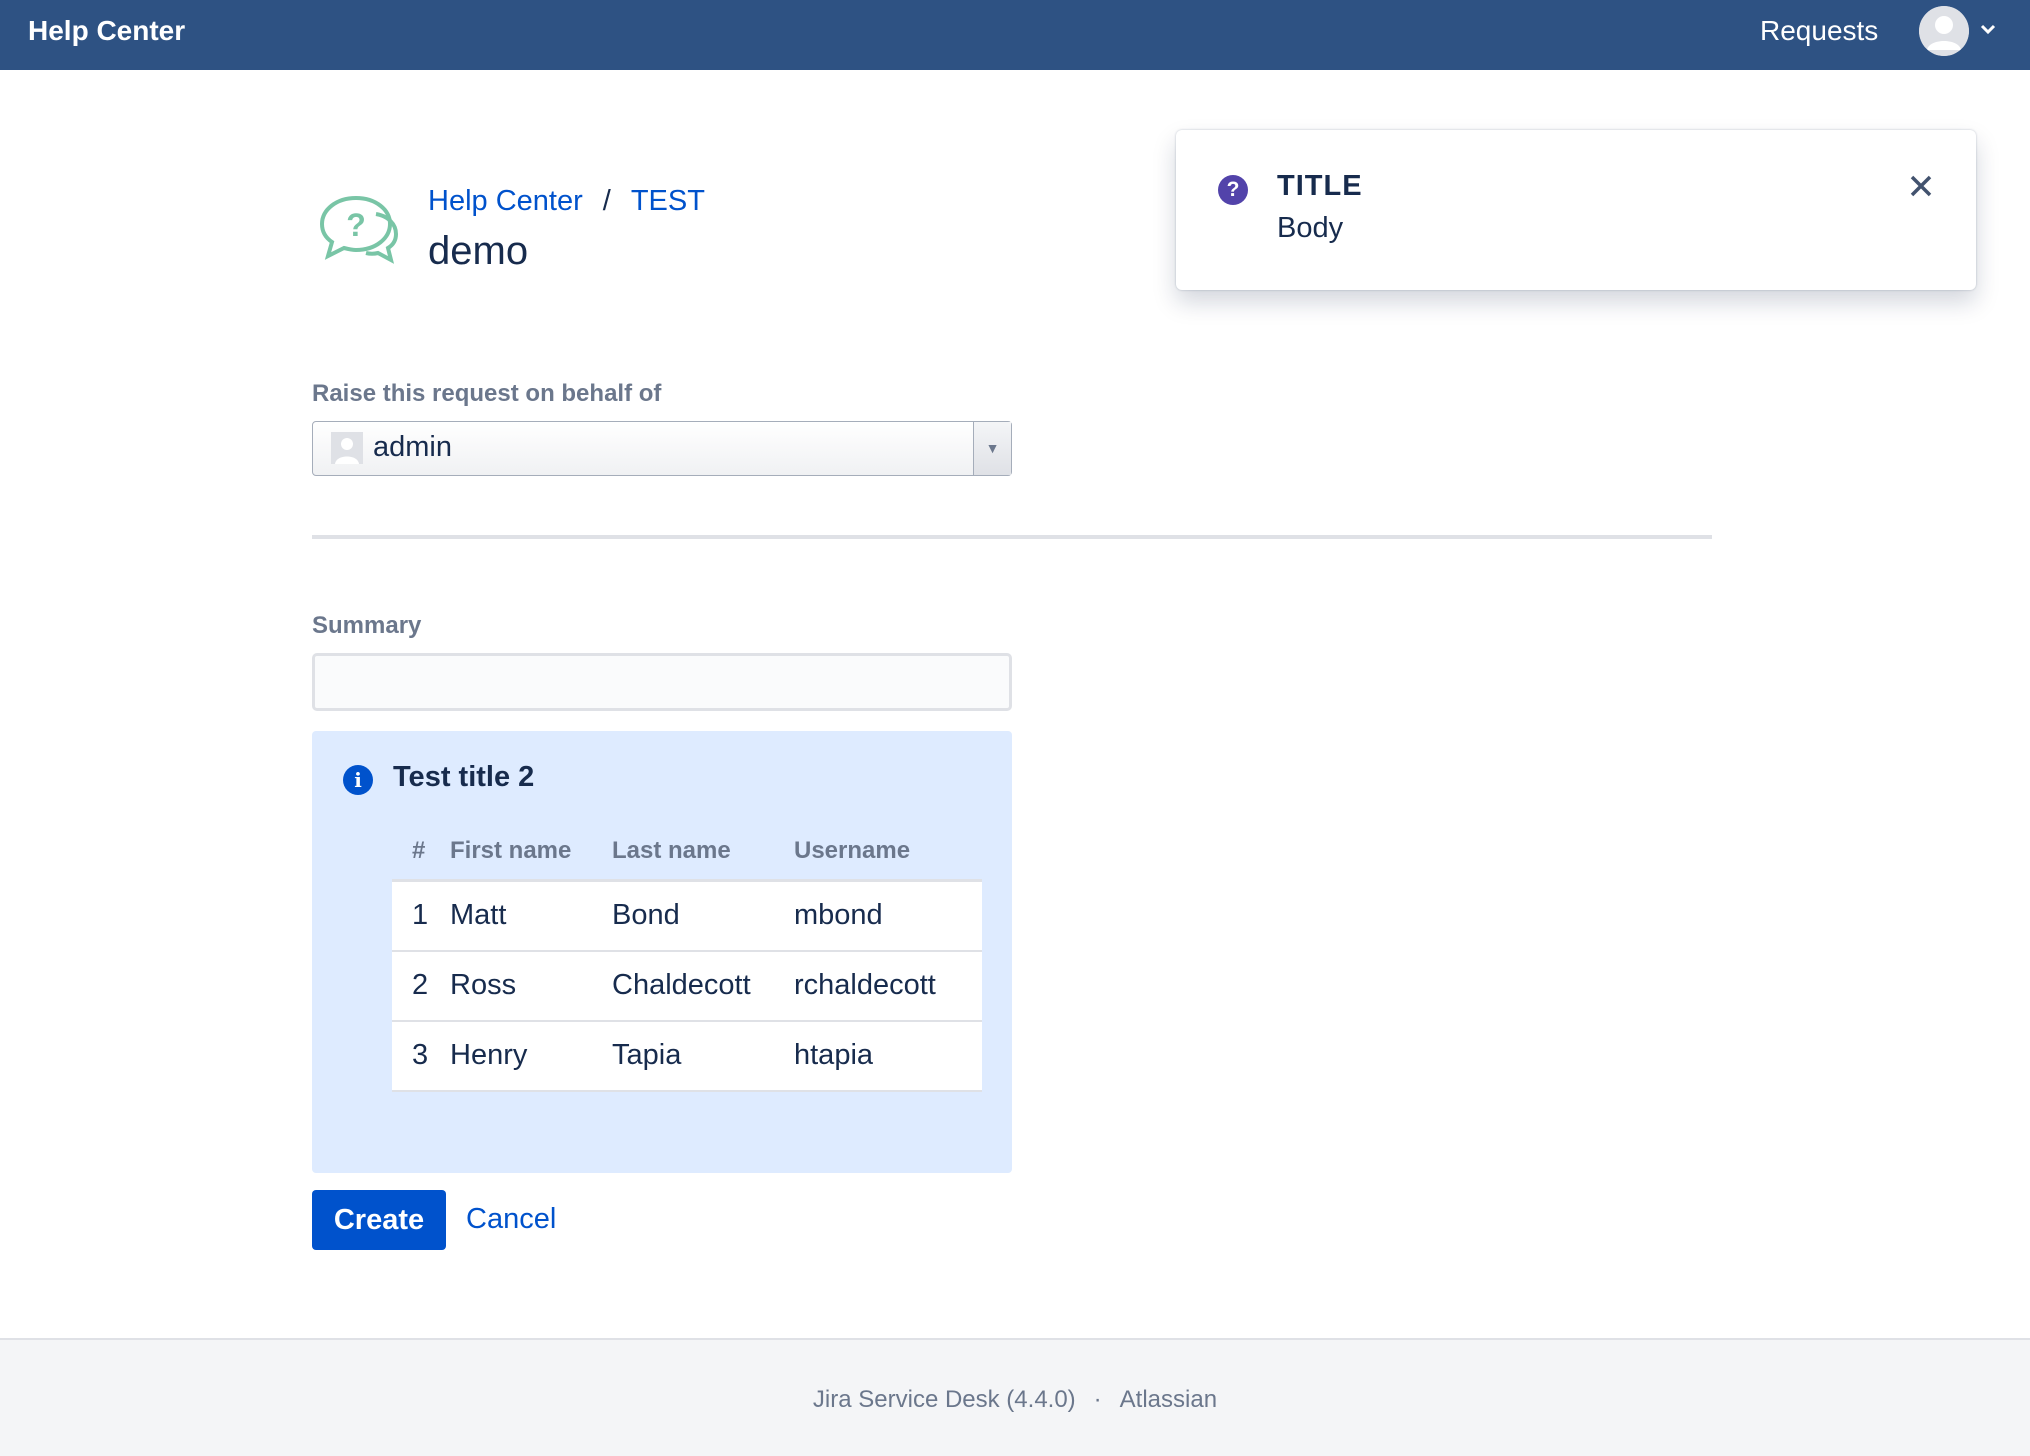  I want to click on table-row: 1 Matt Bond mbond, so click(687, 916).